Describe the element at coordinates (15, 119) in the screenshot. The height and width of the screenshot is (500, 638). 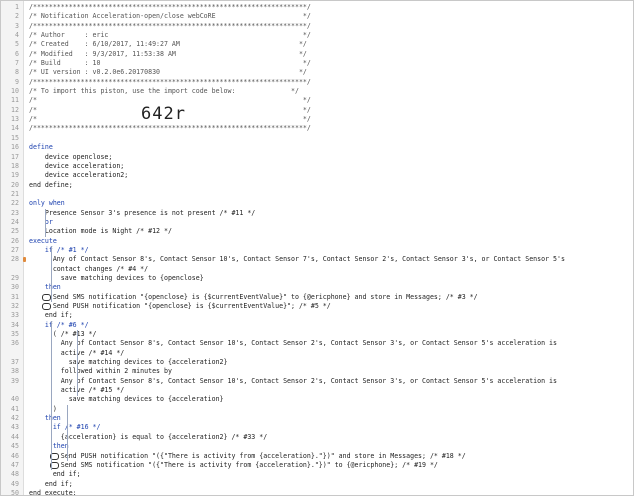
I see `line-number: 13` at that location.